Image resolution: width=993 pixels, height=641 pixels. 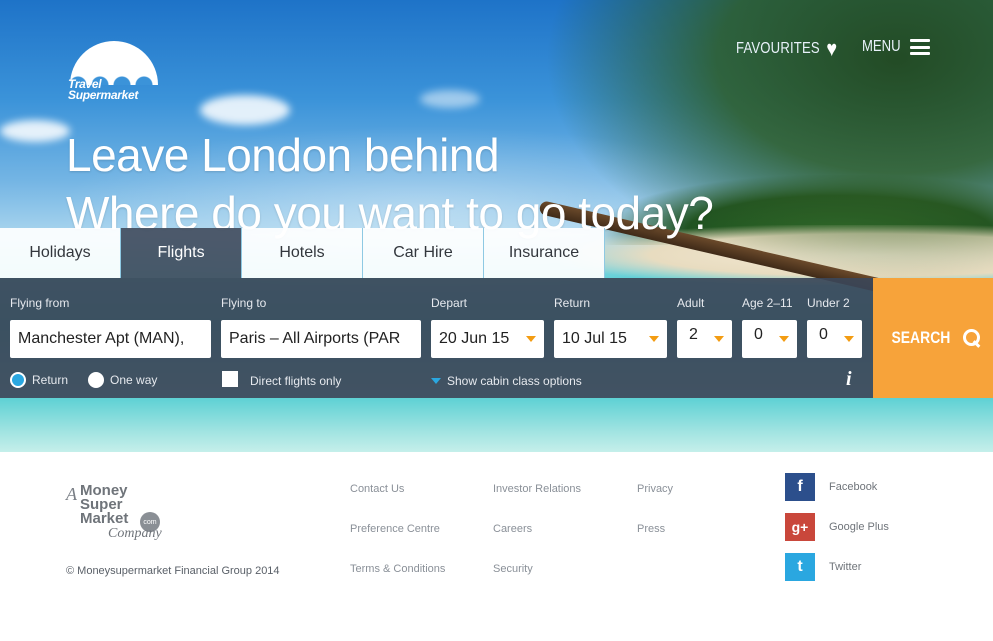 What do you see at coordinates (849, 379) in the screenshot?
I see `info-icon: i` at bounding box center [849, 379].